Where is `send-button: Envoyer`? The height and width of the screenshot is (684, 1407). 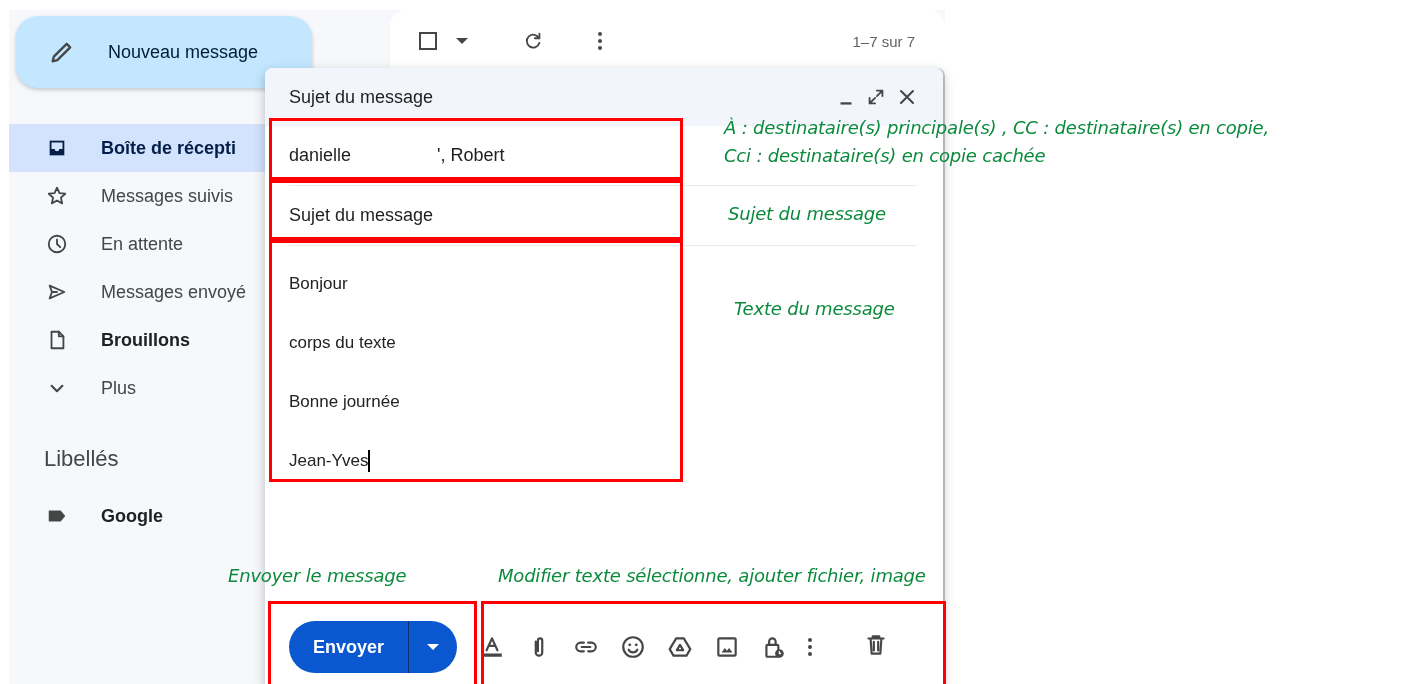 send-button: Envoyer is located at coordinates (349, 647).